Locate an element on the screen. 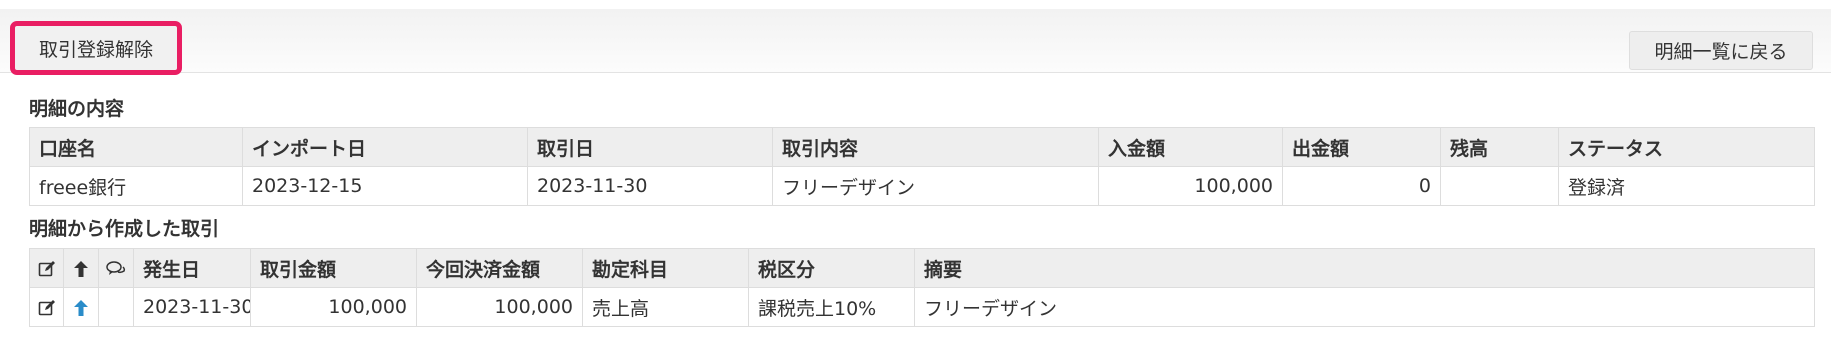  column-header-withdrawal: 出金額 is located at coordinates (1361, 147).